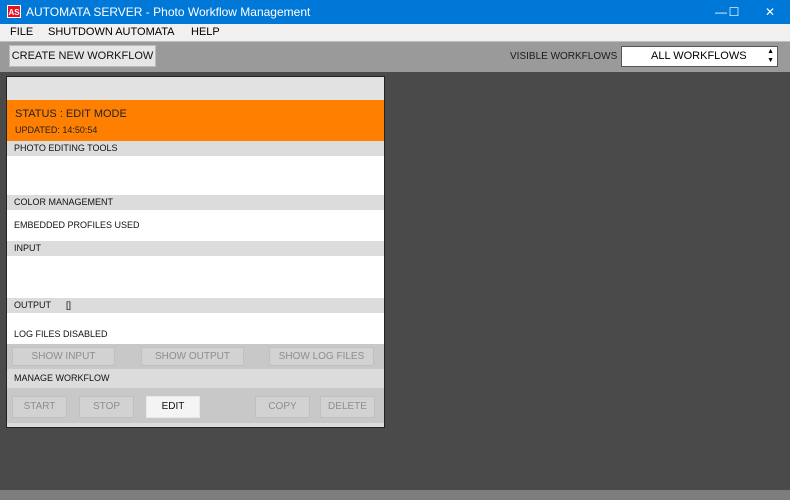  What do you see at coordinates (69, 305) in the screenshot?
I see `output-value: []` at bounding box center [69, 305].